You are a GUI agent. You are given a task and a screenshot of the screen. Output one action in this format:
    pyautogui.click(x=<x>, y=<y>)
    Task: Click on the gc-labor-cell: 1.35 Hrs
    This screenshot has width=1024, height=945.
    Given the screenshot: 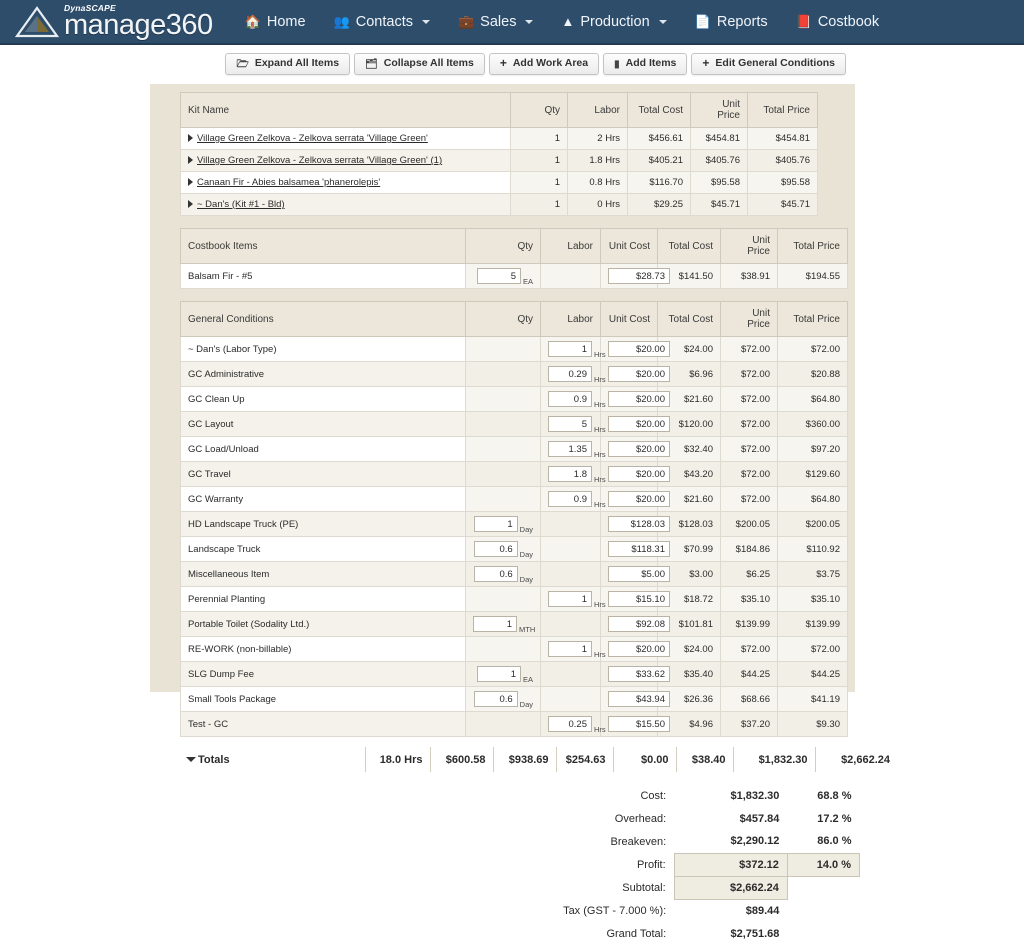 What is the action you would take?
    pyautogui.click(x=573, y=449)
    